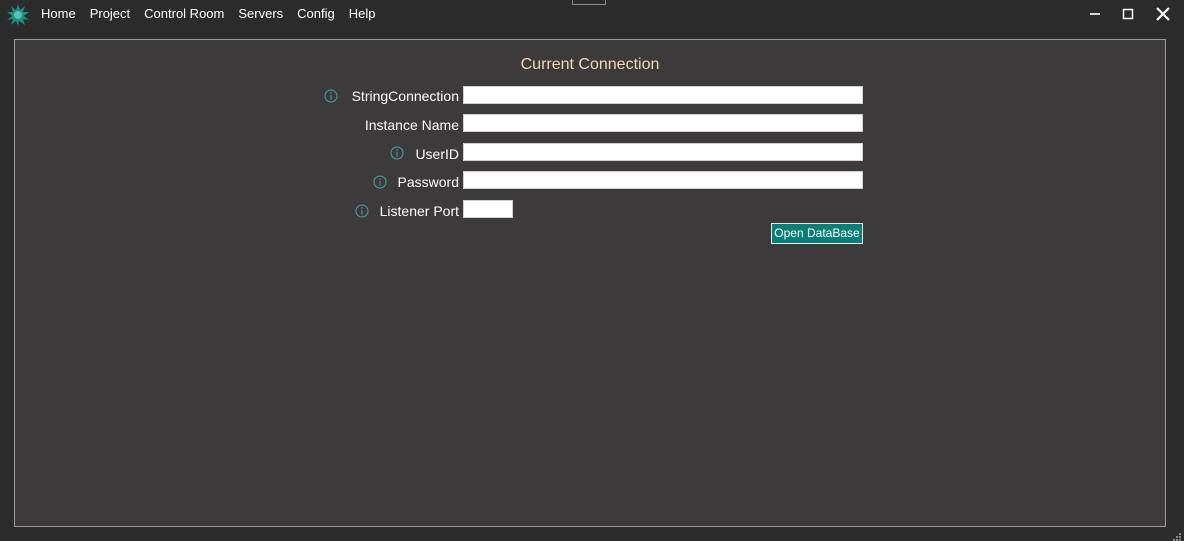 This screenshot has width=1184, height=541. I want to click on password-input, so click(663, 180).